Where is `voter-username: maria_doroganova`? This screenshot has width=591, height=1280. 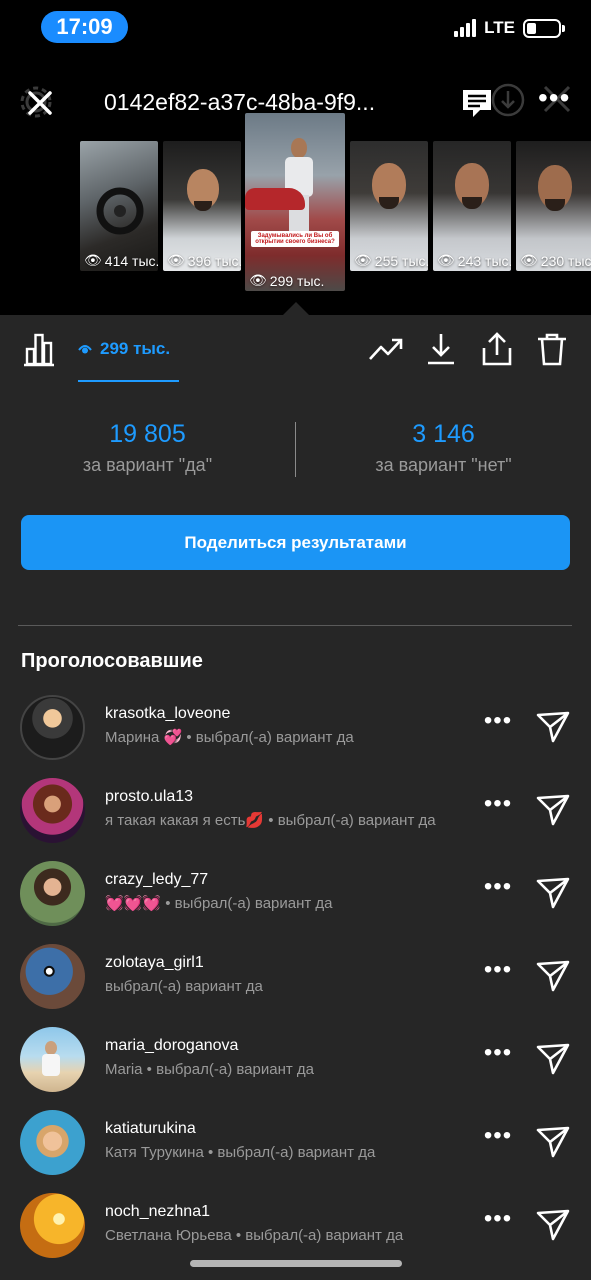 voter-username: maria_doroganova is located at coordinates (171, 1046).